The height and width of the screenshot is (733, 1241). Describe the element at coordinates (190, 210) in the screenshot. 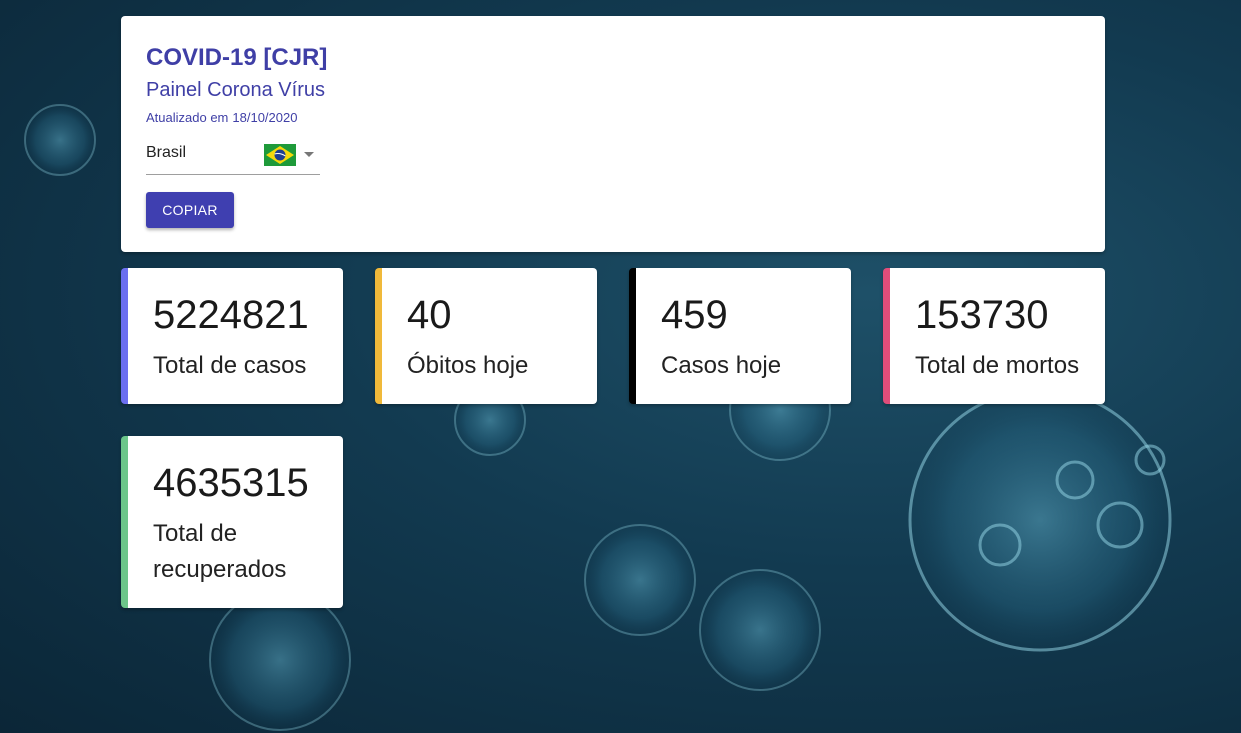

I see `copy-button: COPIAR` at that location.